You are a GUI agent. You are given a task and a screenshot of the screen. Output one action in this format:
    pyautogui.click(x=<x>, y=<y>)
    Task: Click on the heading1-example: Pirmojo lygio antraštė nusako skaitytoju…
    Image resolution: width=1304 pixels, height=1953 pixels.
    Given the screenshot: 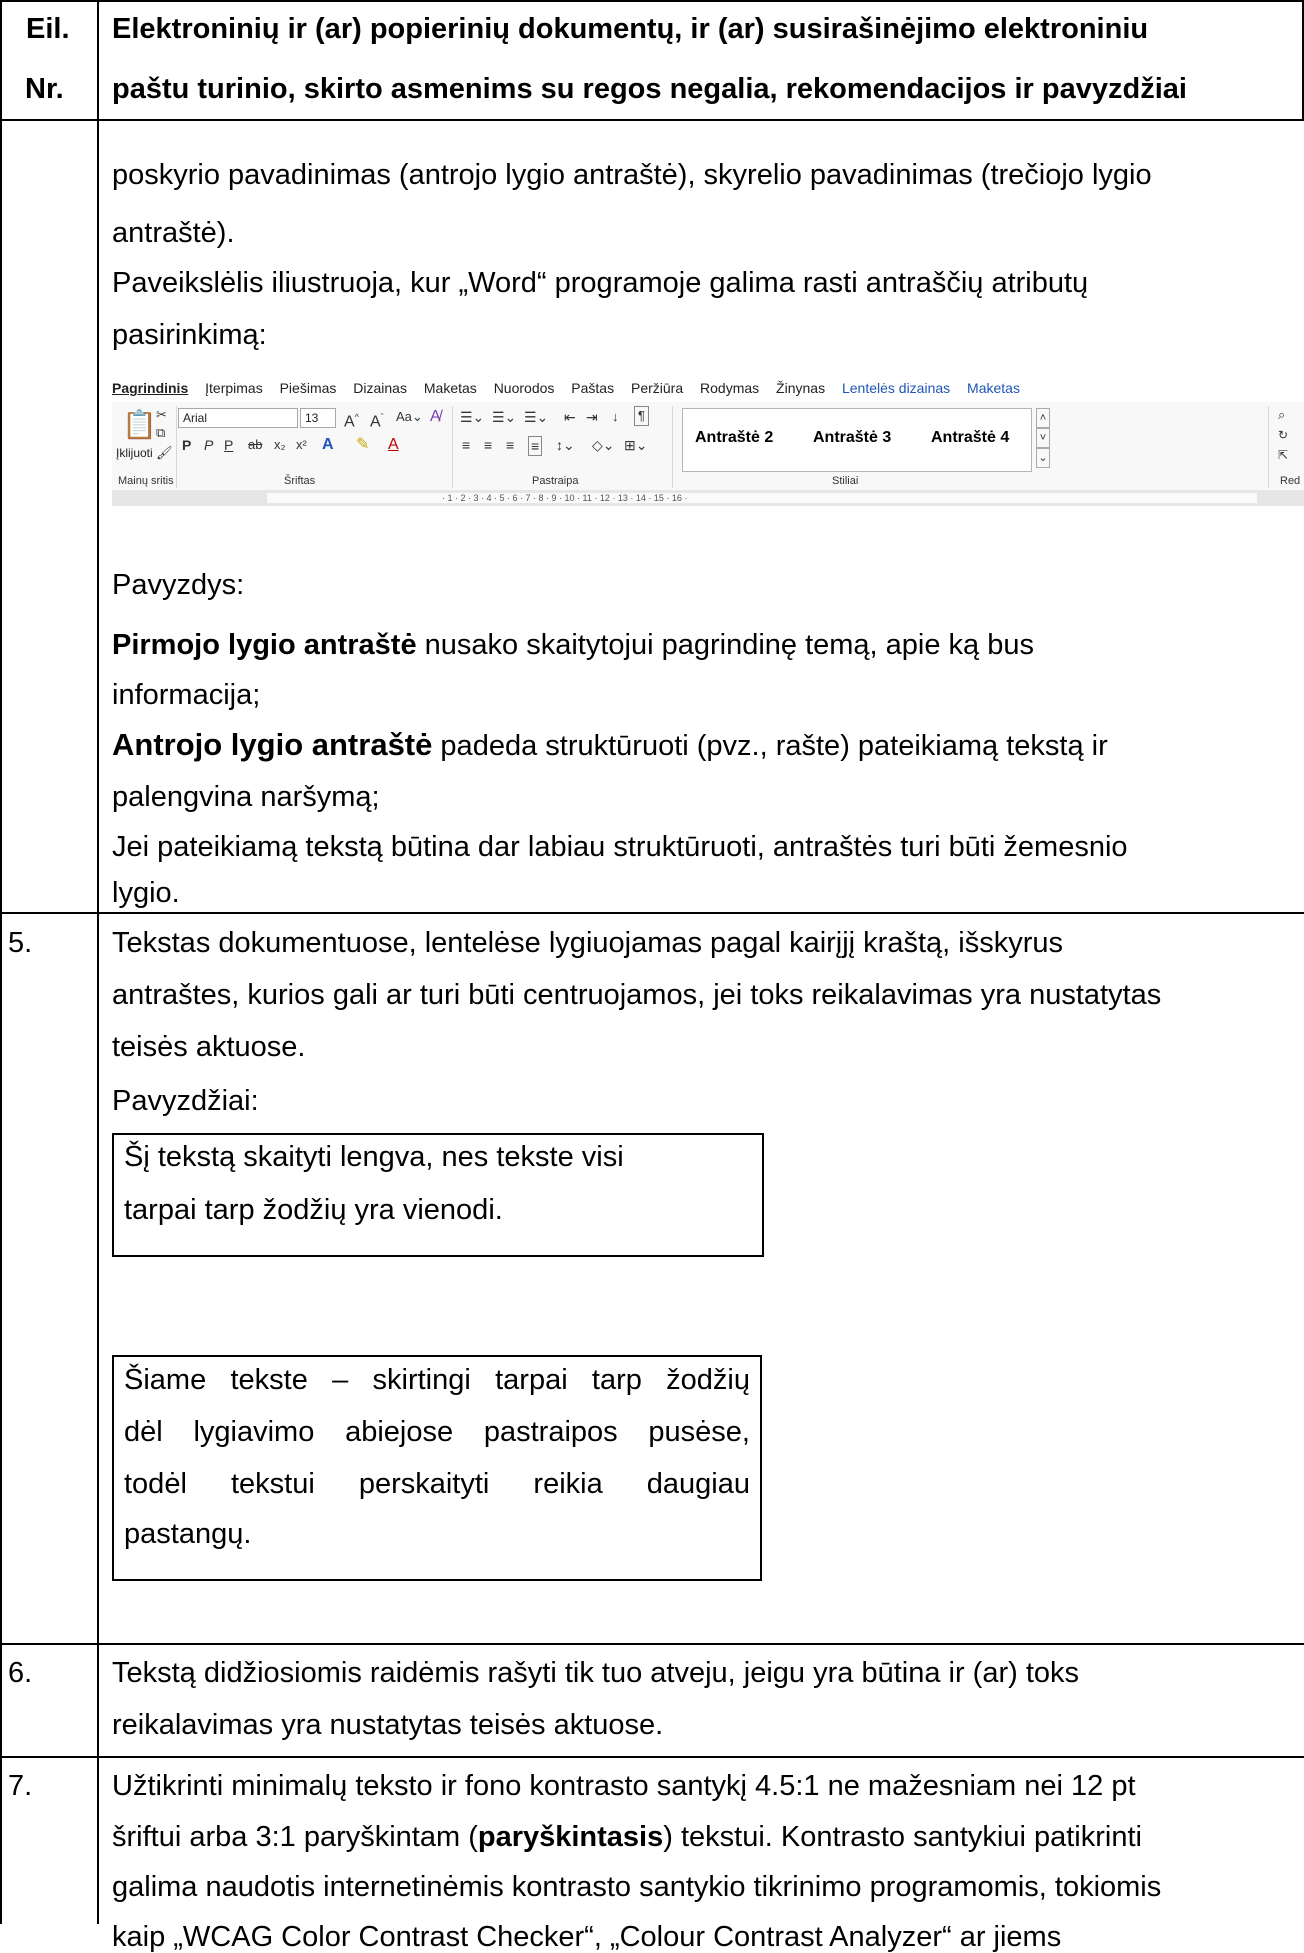 What is the action you would take?
    pyautogui.click(x=573, y=645)
    